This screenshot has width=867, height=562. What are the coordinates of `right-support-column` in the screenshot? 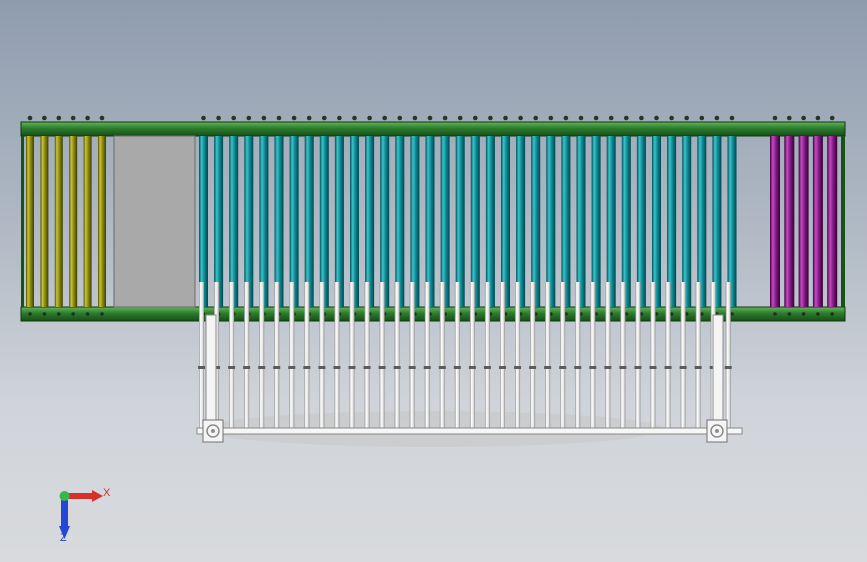 It's located at (718, 374).